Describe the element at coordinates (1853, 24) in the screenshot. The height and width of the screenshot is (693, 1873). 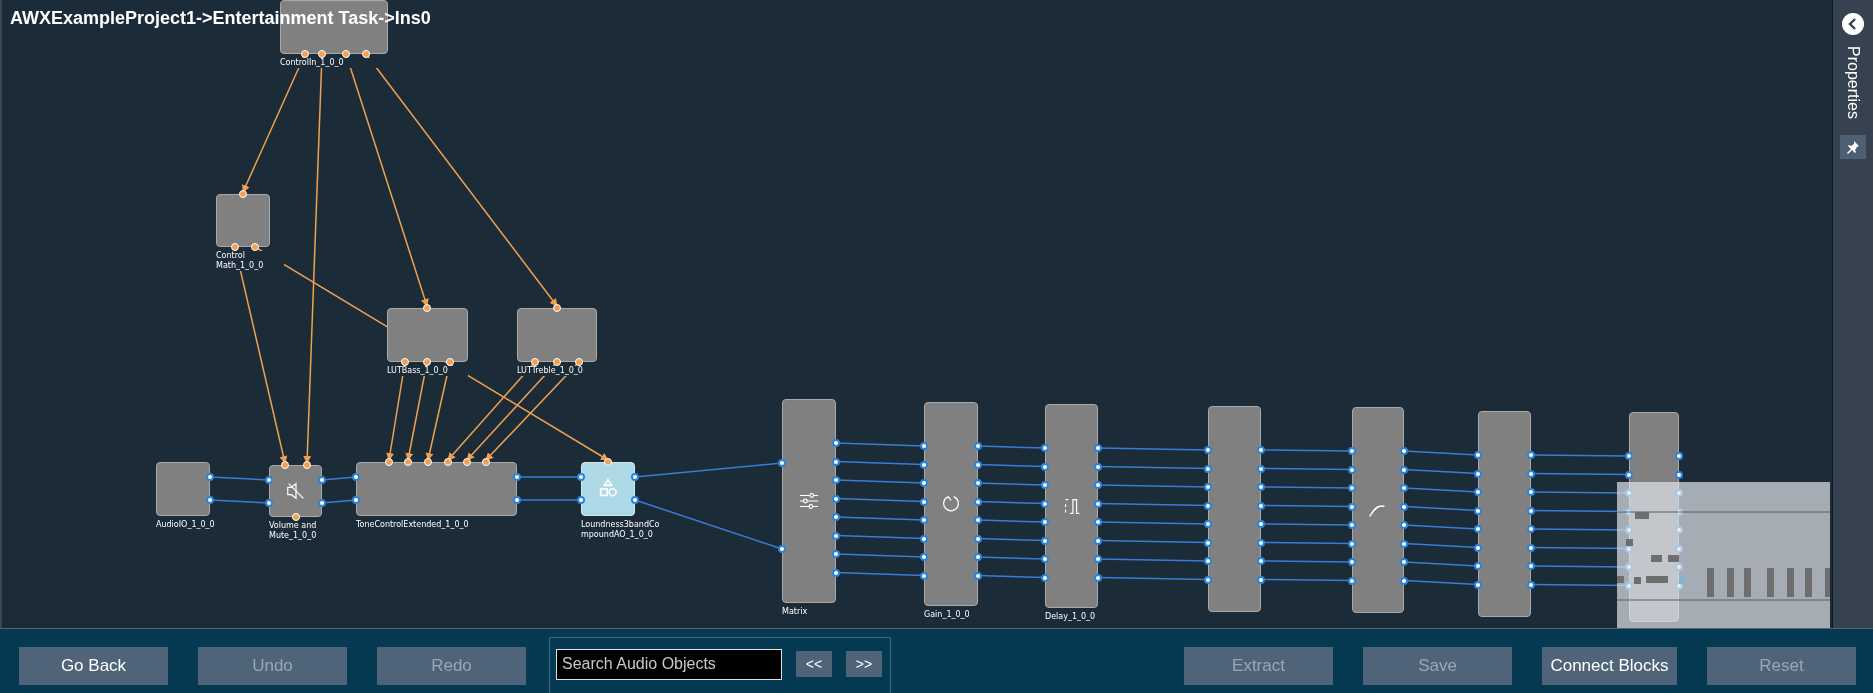
I see `collapse-icon` at that location.